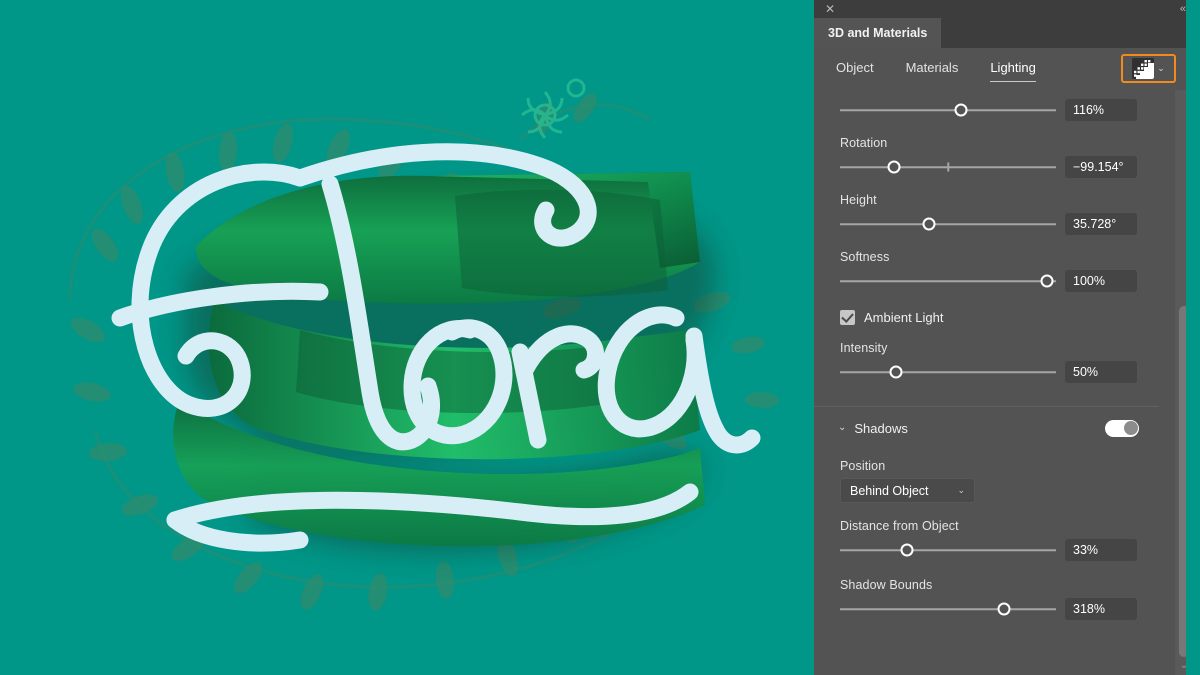  Describe the element at coordinates (830, 9) in the screenshot. I see `close-icon: ✕` at that location.